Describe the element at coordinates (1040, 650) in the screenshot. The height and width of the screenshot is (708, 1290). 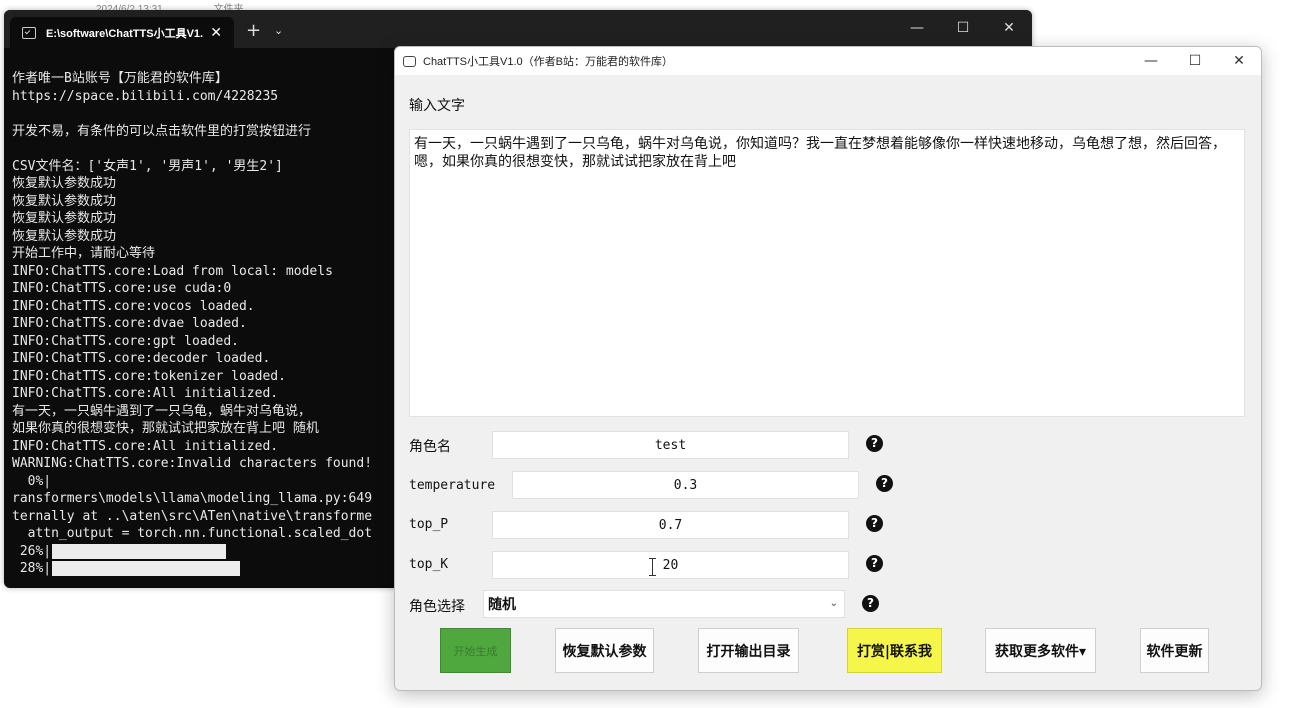
I see `more-software-button: 获取更多软件▾` at that location.